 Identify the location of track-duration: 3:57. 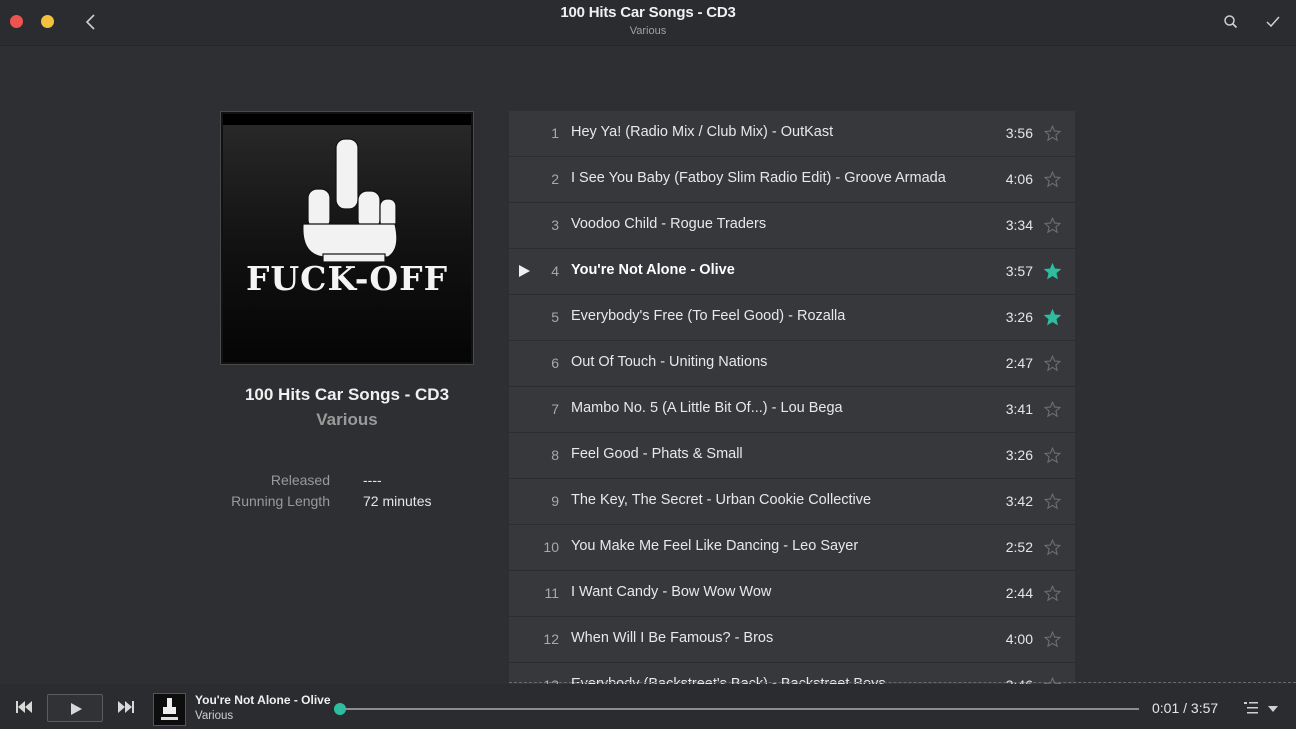
(1019, 271).